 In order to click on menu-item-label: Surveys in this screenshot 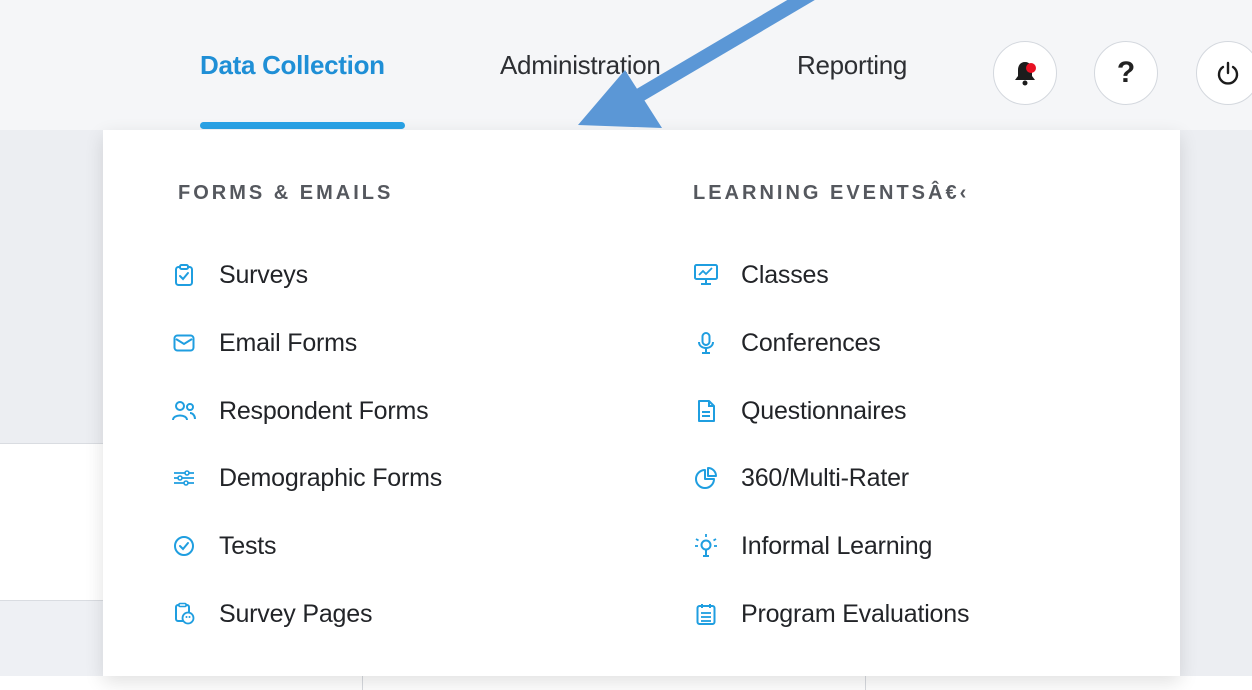, I will do `click(263, 274)`.